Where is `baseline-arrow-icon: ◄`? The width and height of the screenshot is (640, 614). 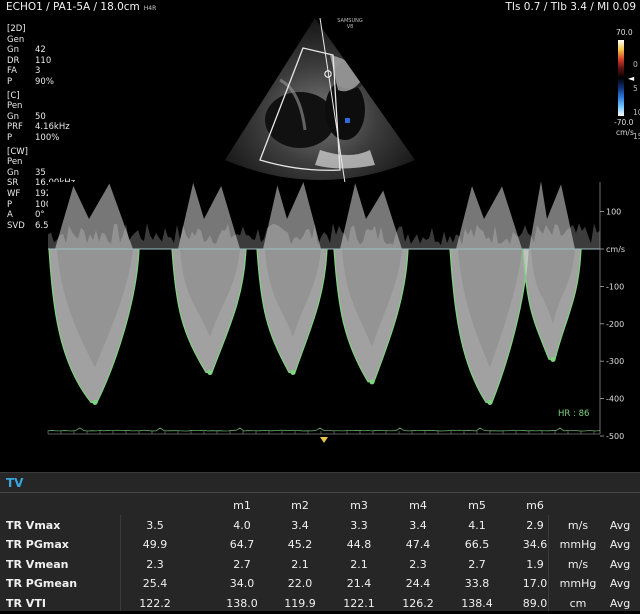
baseline-arrow-icon: ◄ is located at coordinates (631, 78).